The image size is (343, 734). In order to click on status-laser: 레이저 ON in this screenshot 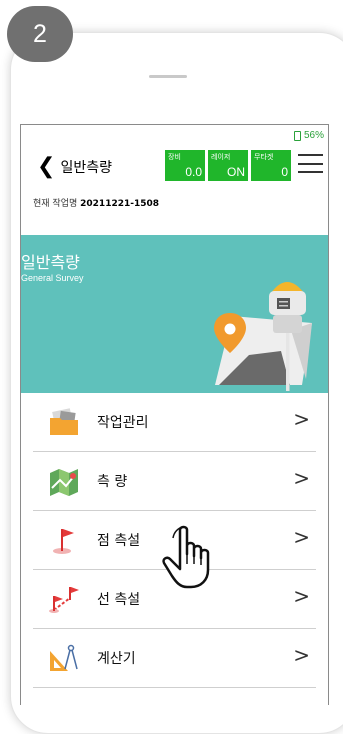, I will do `click(228, 165)`.